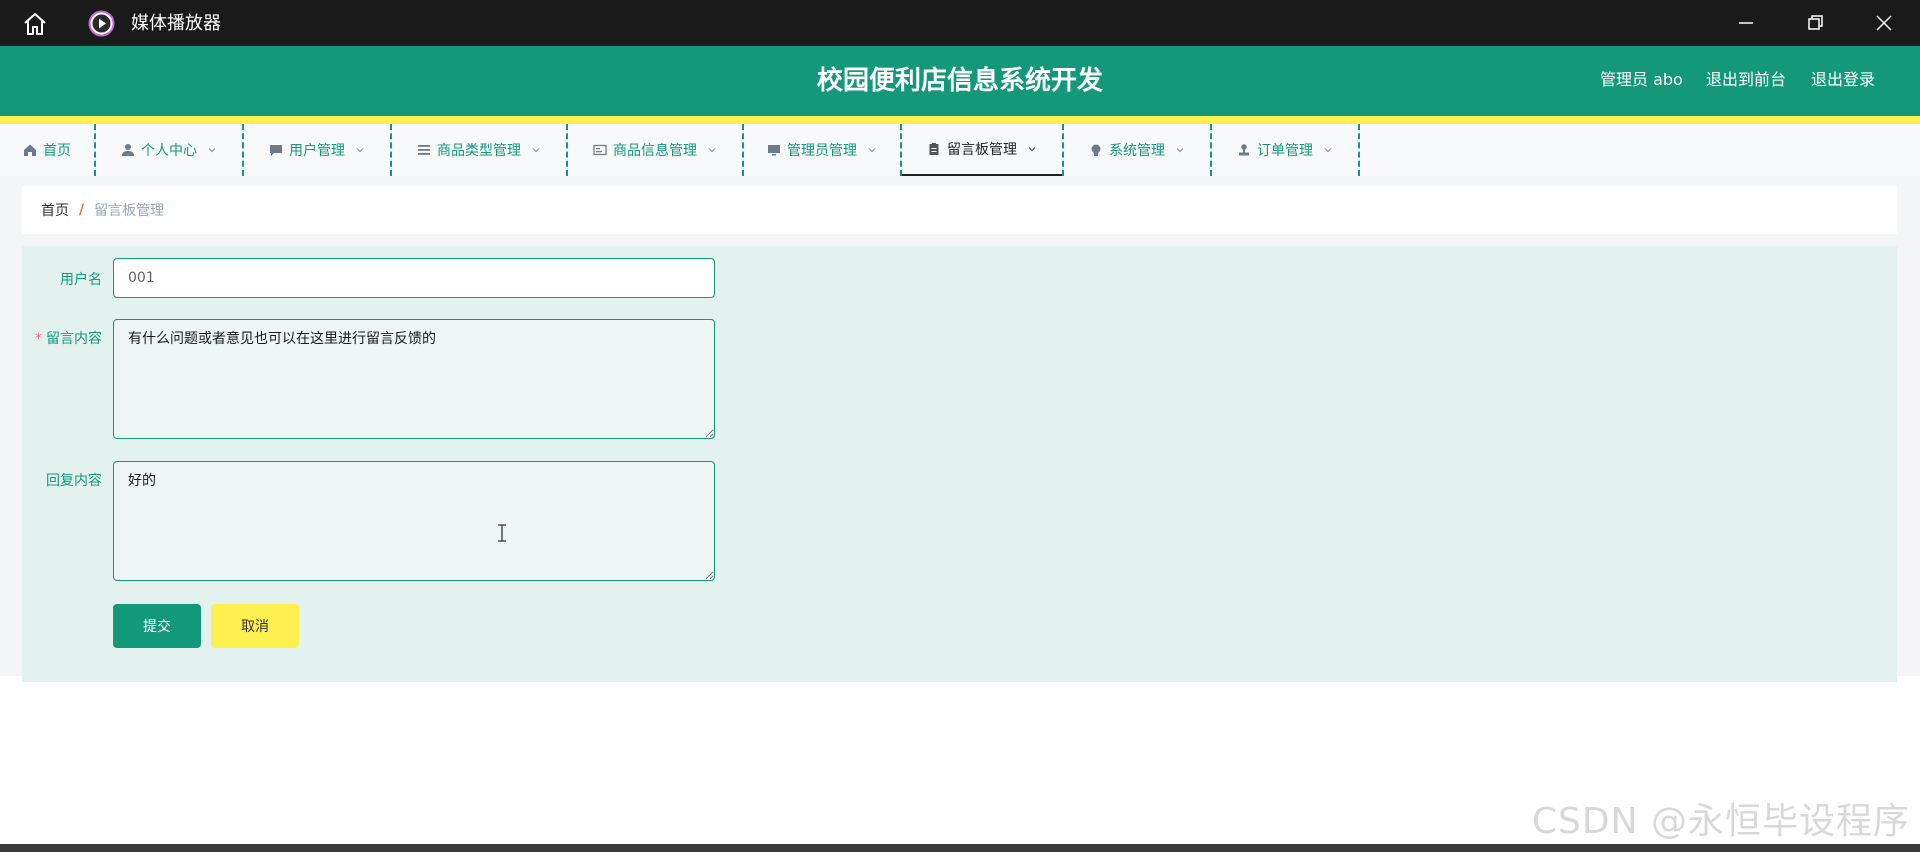 The width and height of the screenshot is (1920, 852). I want to click on nav-label: 商品类型管理, so click(479, 151).